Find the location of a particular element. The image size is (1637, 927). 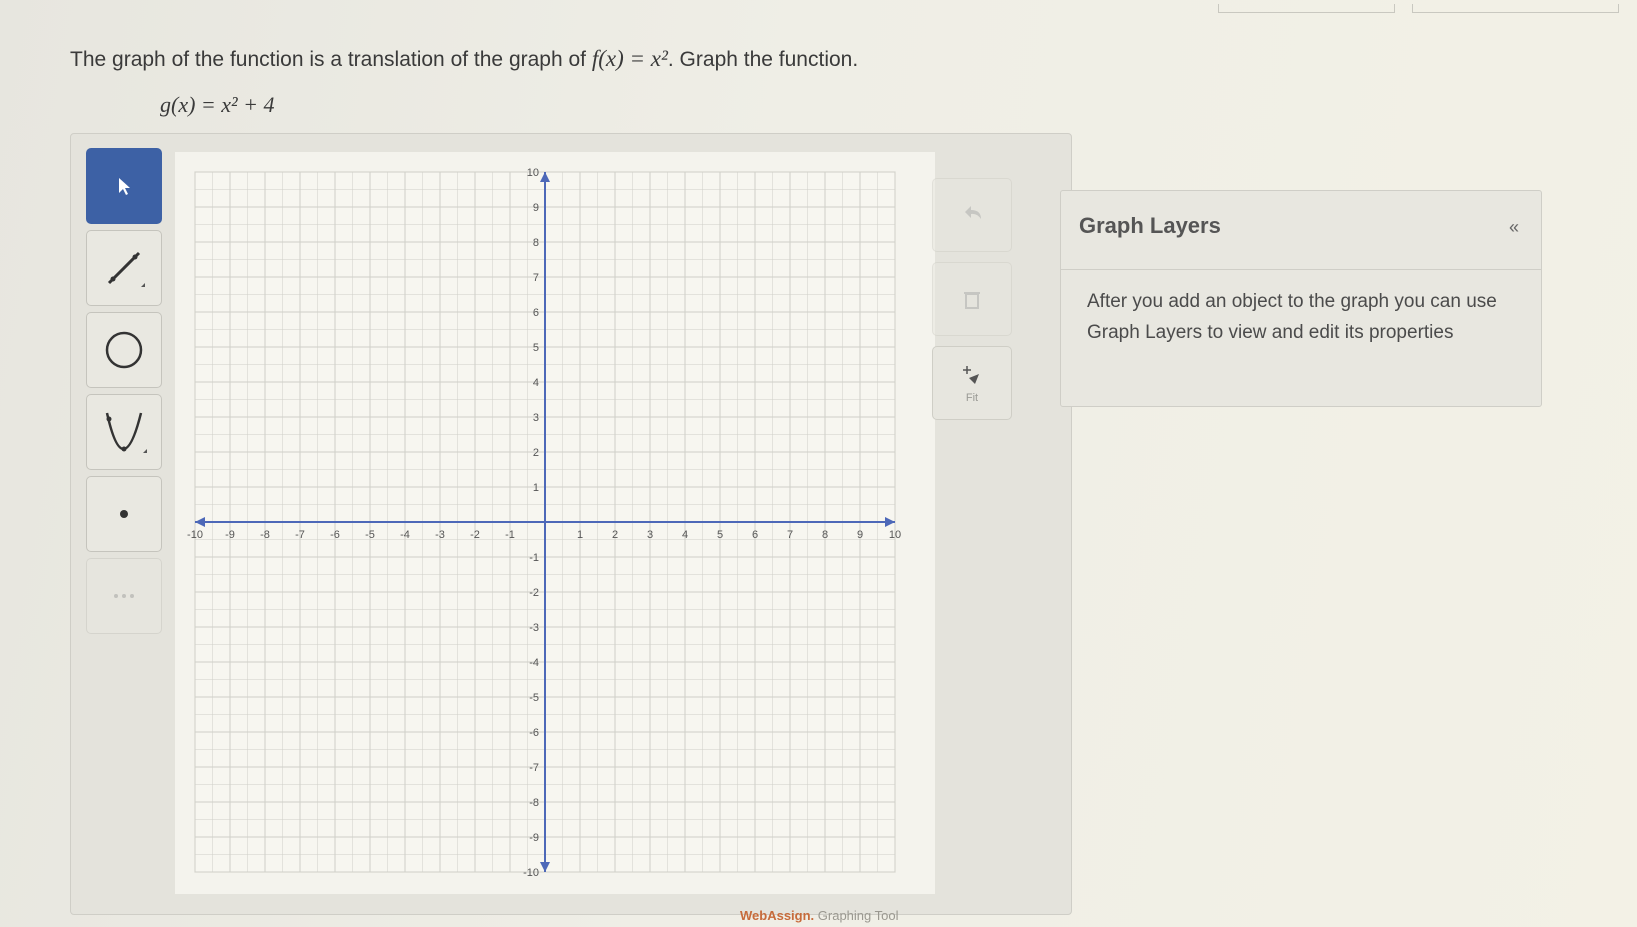

undo-button is located at coordinates (972, 215).